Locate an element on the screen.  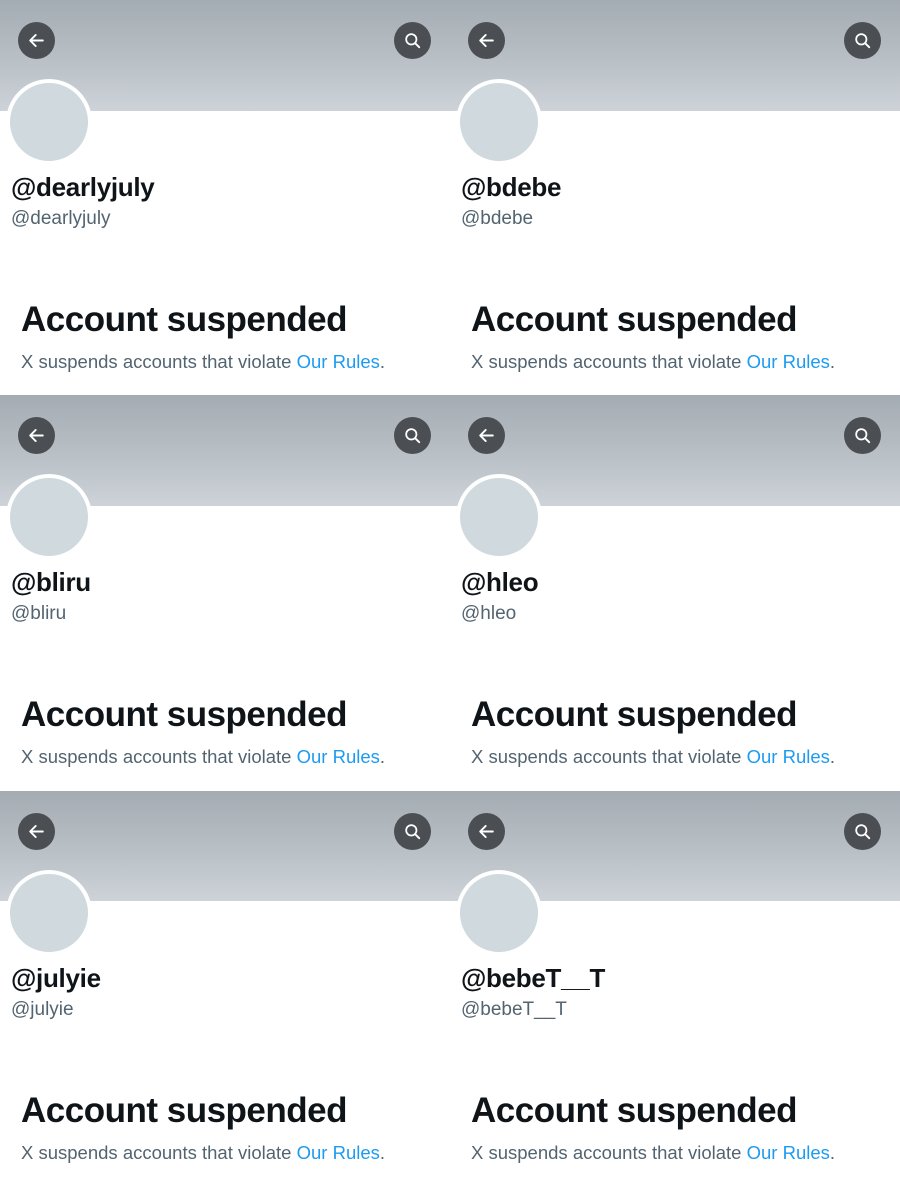
user-handle: @bliru is located at coordinates (39, 613).